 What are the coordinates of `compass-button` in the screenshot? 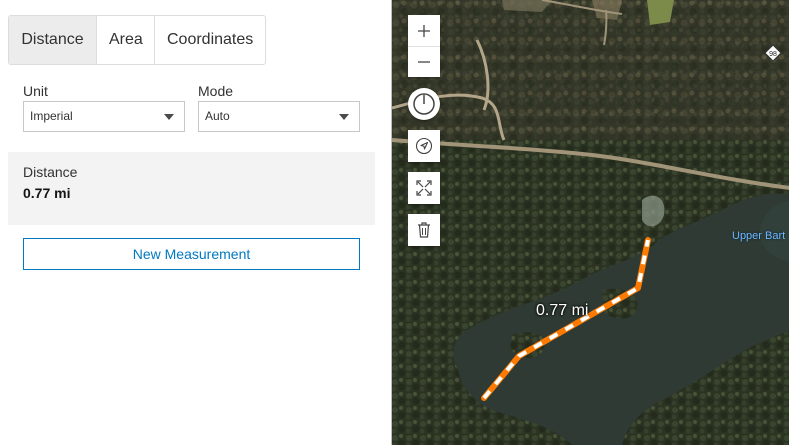 It's located at (424, 104).